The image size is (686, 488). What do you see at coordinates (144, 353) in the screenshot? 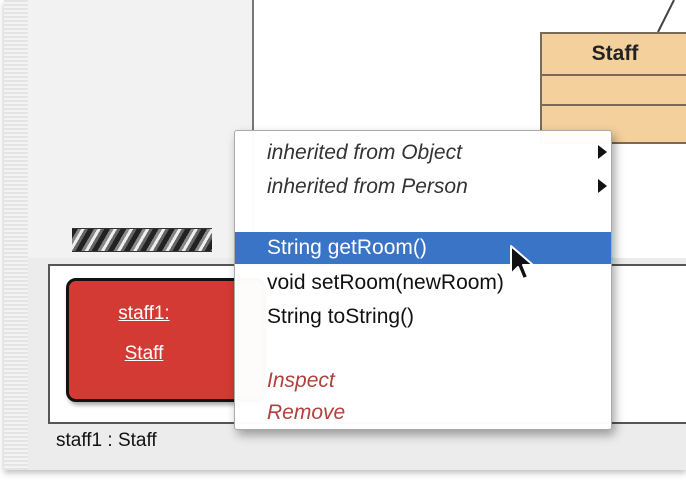
I see `object-type: Staff` at bounding box center [144, 353].